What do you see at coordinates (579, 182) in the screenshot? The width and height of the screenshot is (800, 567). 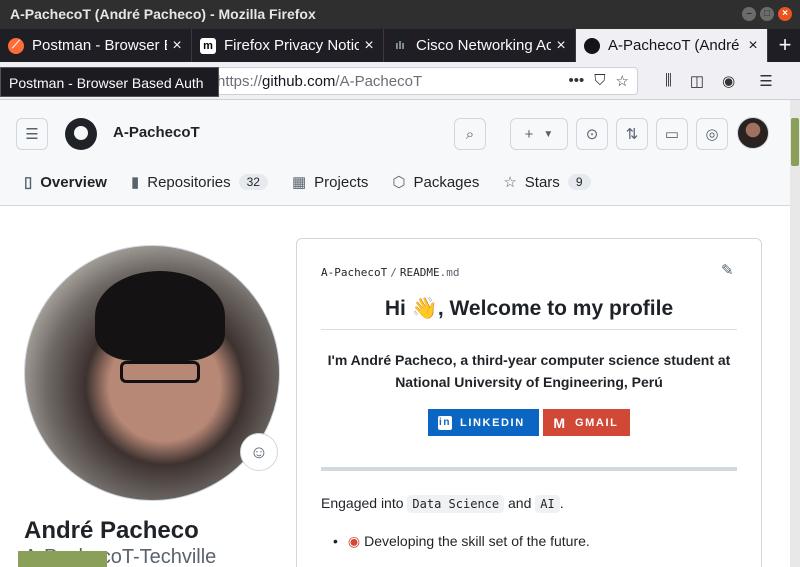 I see `stars-count-badge: 9` at bounding box center [579, 182].